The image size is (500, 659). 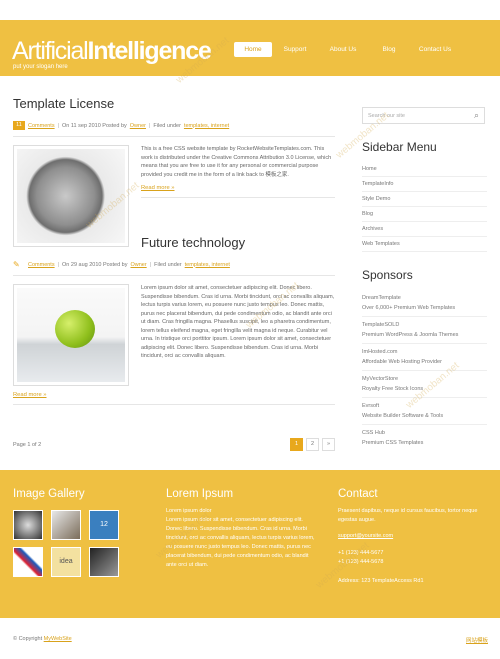 I want to click on gallery-thumb: idea, so click(x=66, y=562).